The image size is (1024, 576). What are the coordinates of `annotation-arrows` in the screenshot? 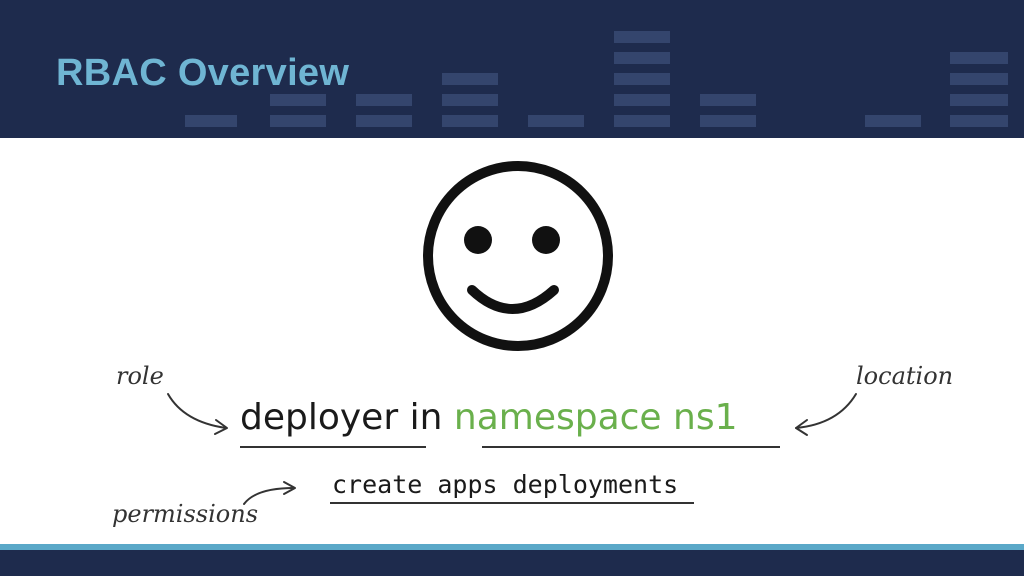 It's located at (512, 449).